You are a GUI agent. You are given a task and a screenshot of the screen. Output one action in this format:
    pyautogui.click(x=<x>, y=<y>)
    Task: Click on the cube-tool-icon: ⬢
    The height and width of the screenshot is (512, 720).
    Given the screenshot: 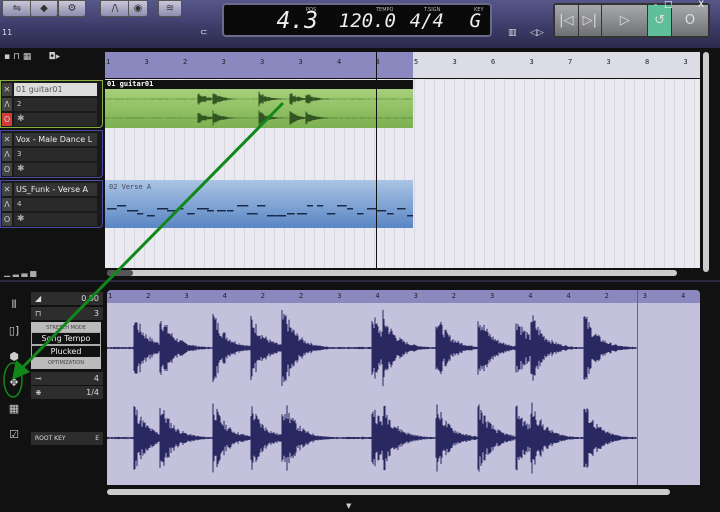 What is the action you would take?
    pyautogui.click(x=14, y=357)
    